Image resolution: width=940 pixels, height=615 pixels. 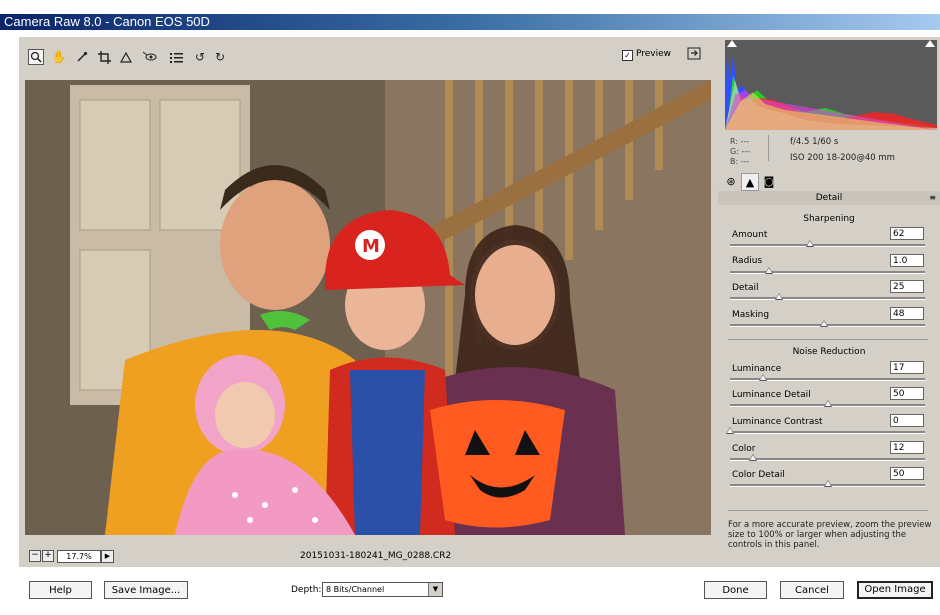 I want to click on panel-header: Detail ≡, so click(x=829, y=198).